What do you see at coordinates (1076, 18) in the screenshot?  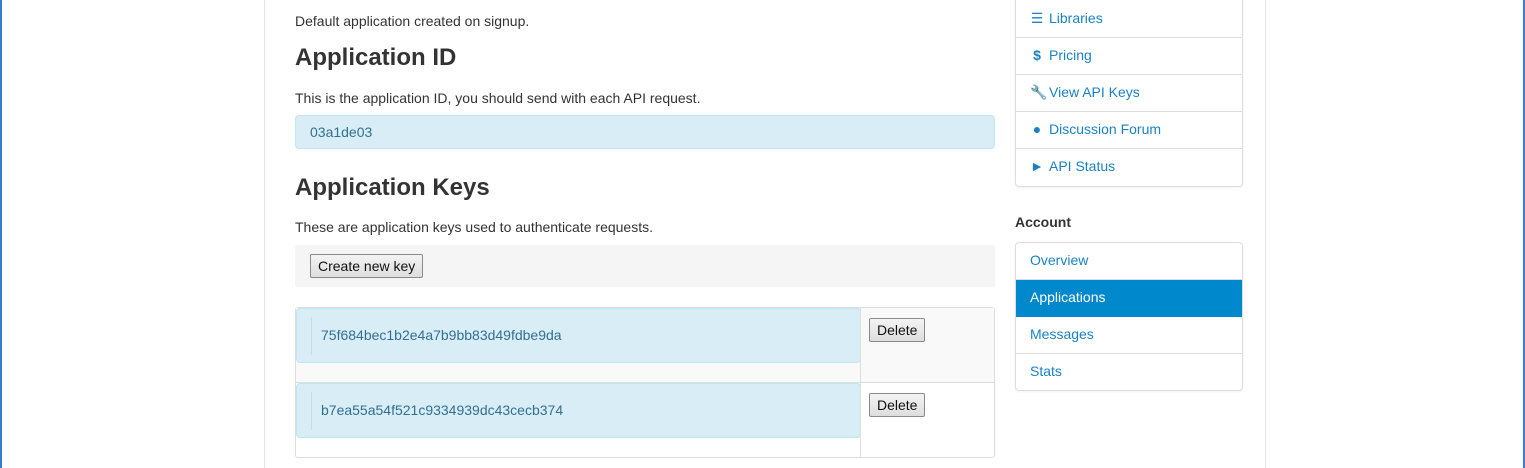 I see `sidebar-item-label: Libraries` at bounding box center [1076, 18].